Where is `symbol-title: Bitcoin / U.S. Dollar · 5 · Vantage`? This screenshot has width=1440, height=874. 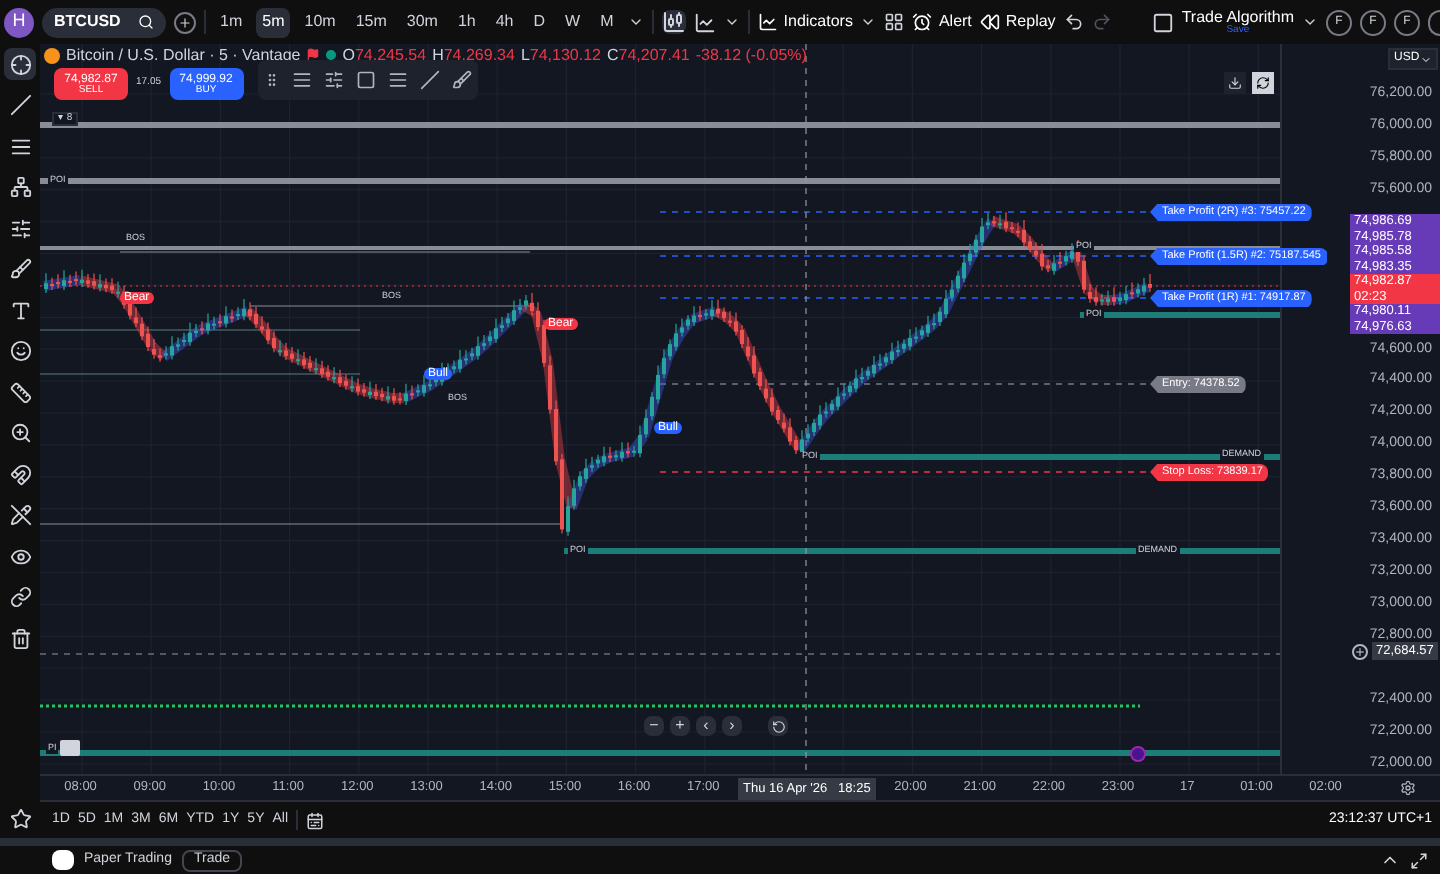
symbol-title: Bitcoin / U.S. Dollar · 5 · Vantage is located at coordinates (183, 55).